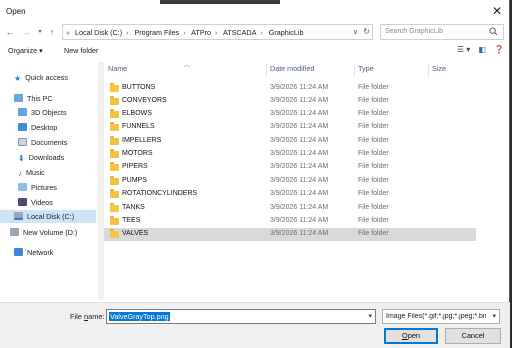 Image resolution: width=512 pixels, height=348 pixels. What do you see at coordinates (26, 32) in the screenshot?
I see `forward-arrow-icon: →` at bounding box center [26, 32].